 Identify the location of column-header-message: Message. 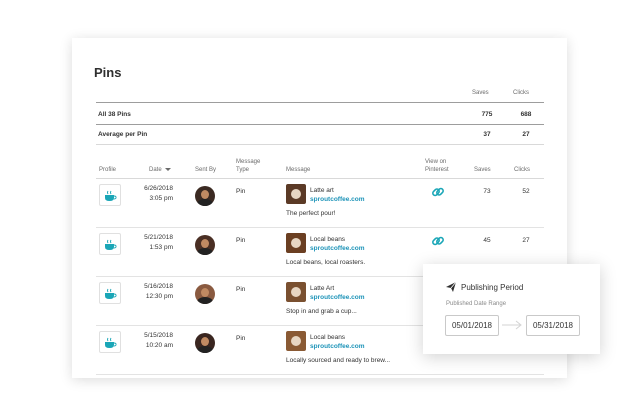
(298, 170).